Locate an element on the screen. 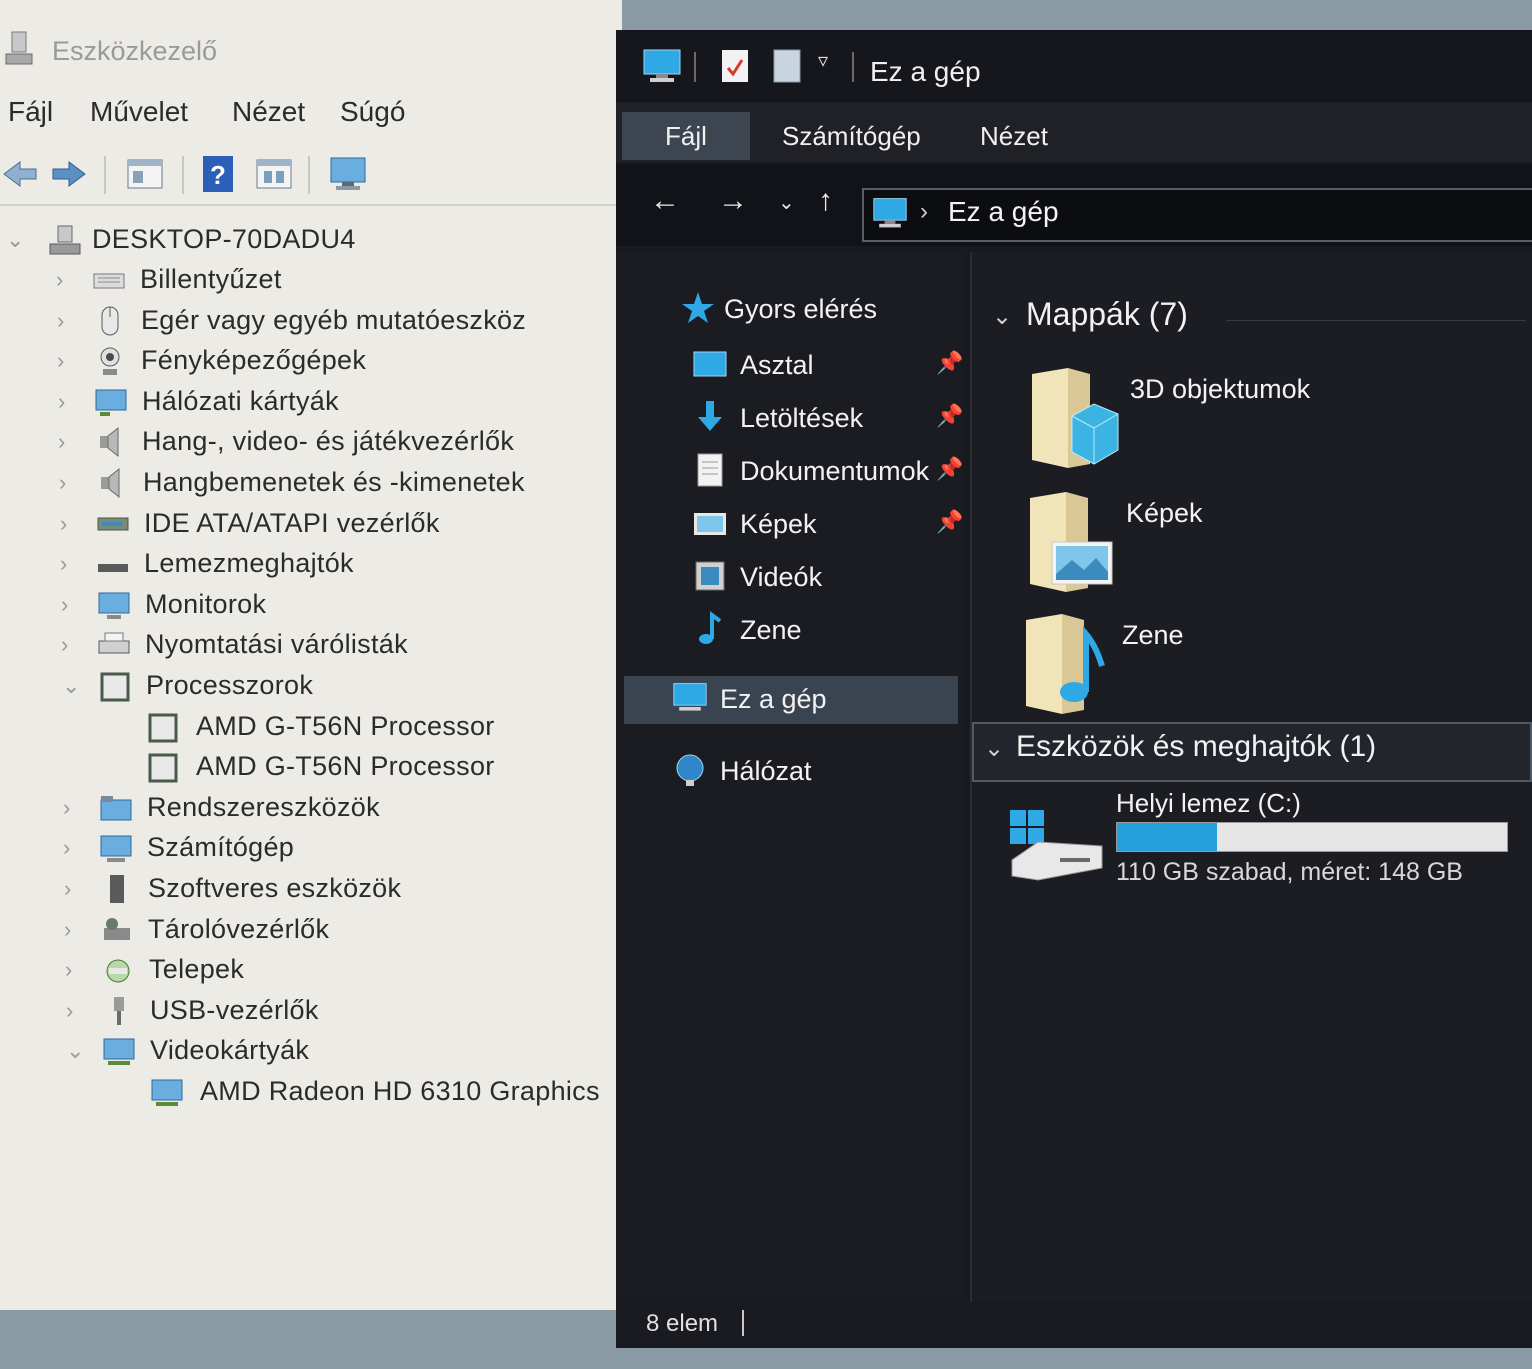 The image size is (1532, 1369). tree-category: › Tárolóvezérlők is located at coordinates (305, 932).